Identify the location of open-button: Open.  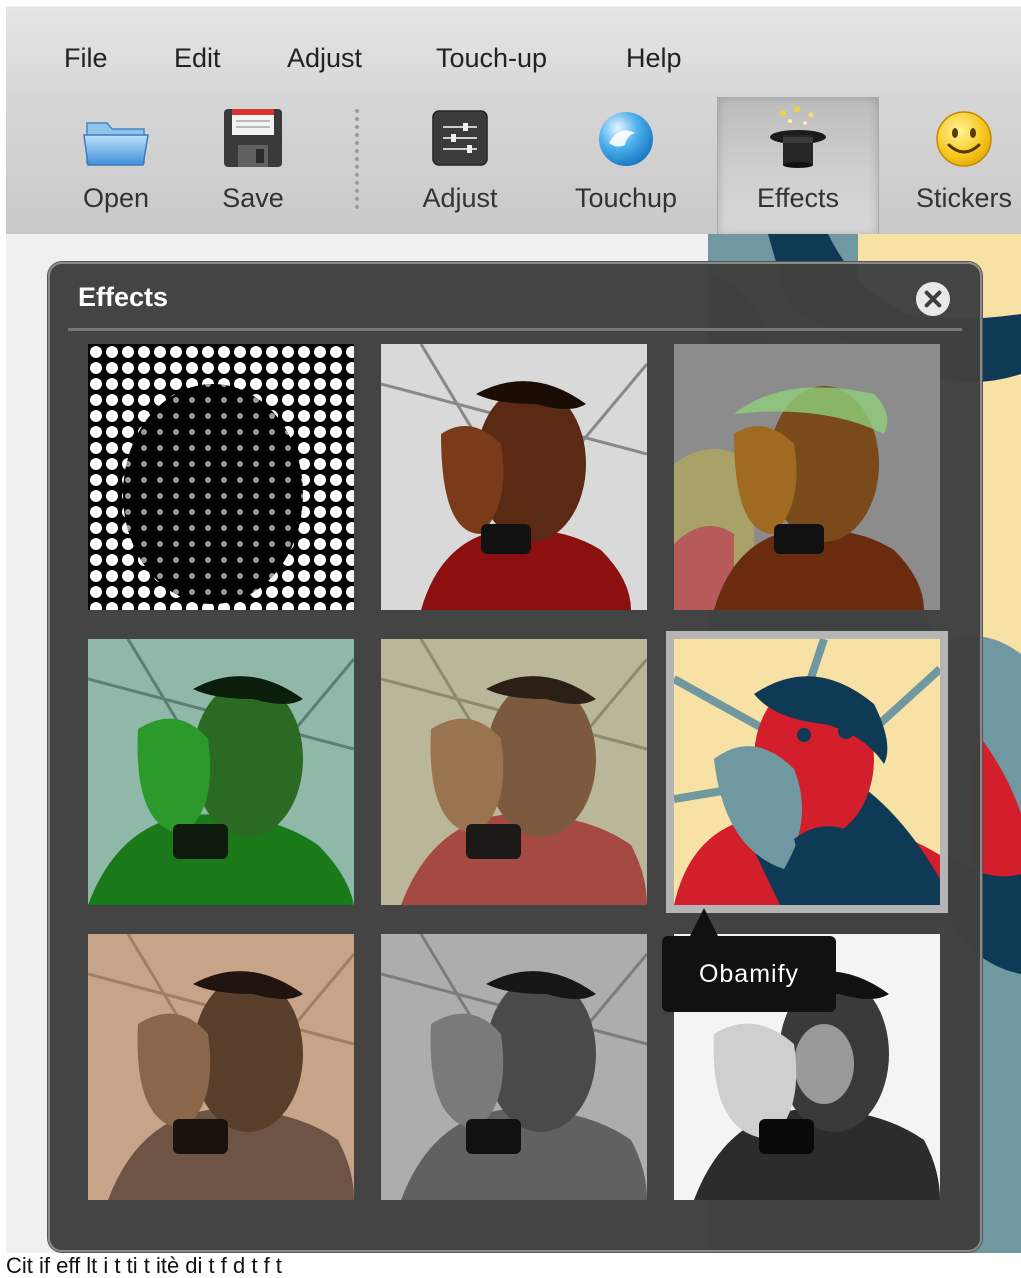
(116, 166).